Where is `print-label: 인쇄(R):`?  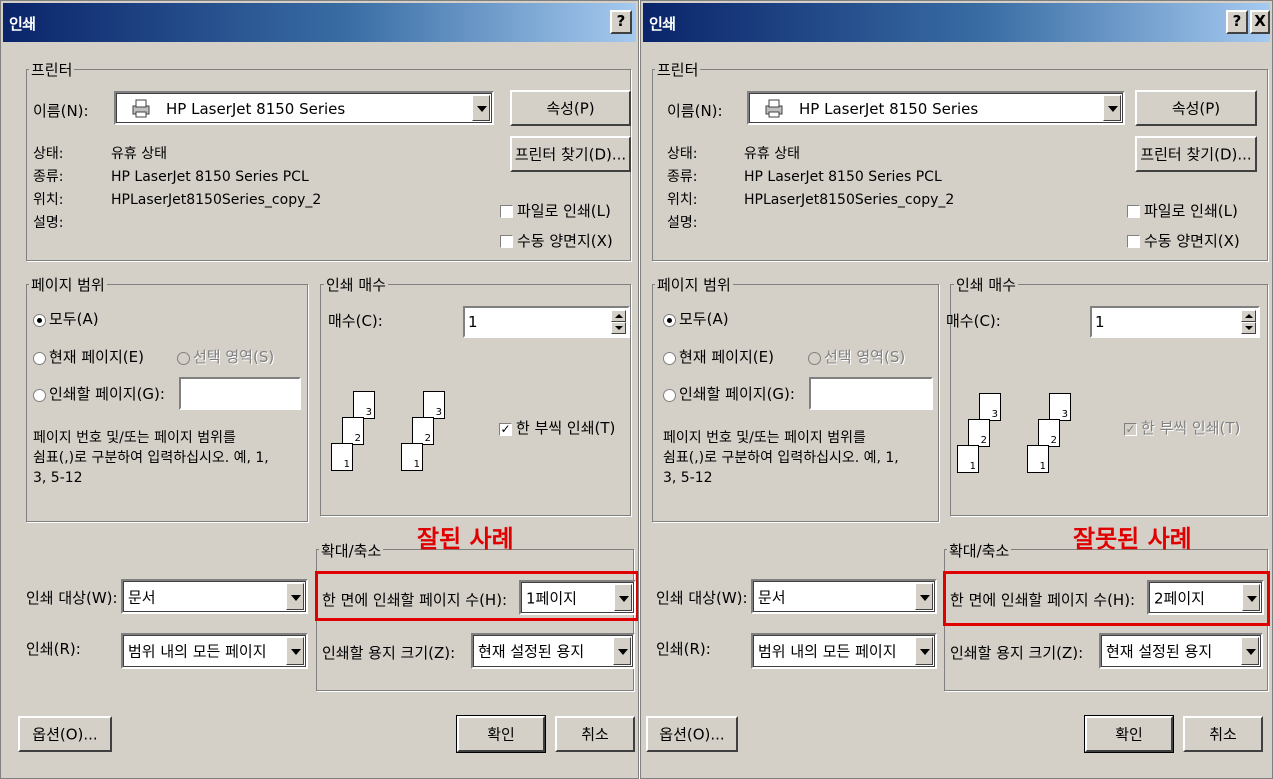 print-label: 인쇄(R): is located at coordinates (683, 649).